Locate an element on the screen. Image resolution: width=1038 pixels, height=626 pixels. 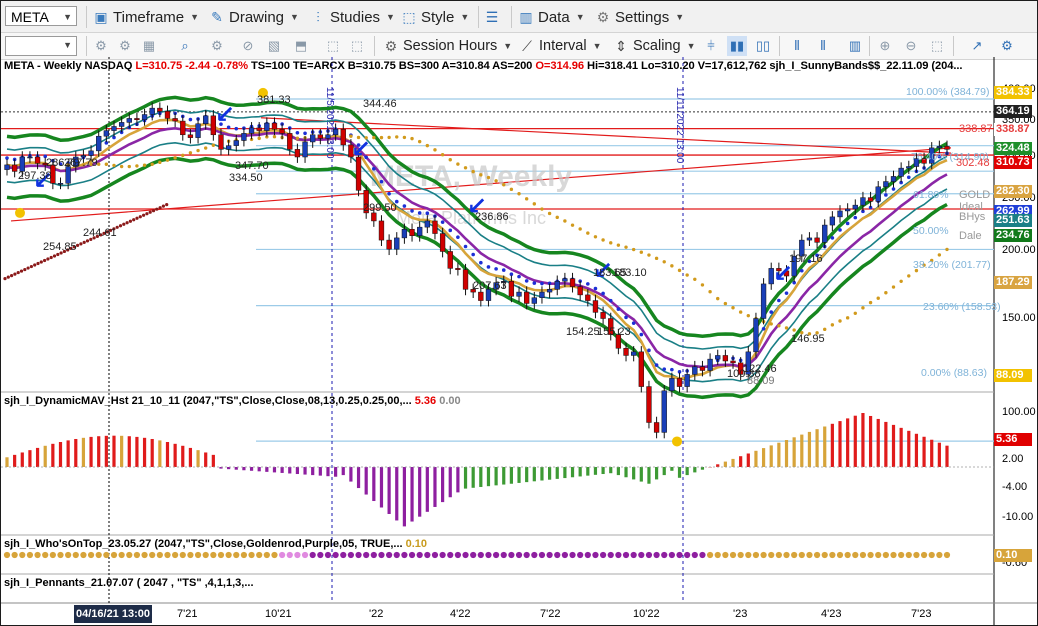
time-axis-label: 4'23 is located at coordinates (831, 614).